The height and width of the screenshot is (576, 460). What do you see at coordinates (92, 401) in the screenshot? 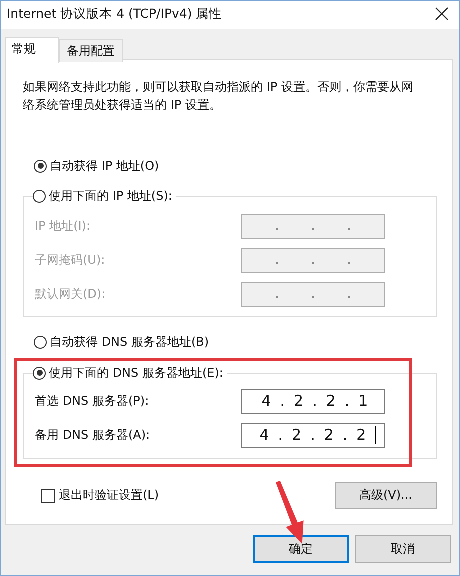
I see `field-label: 首选 DNS 服务器(P):` at bounding box center [92, 401].